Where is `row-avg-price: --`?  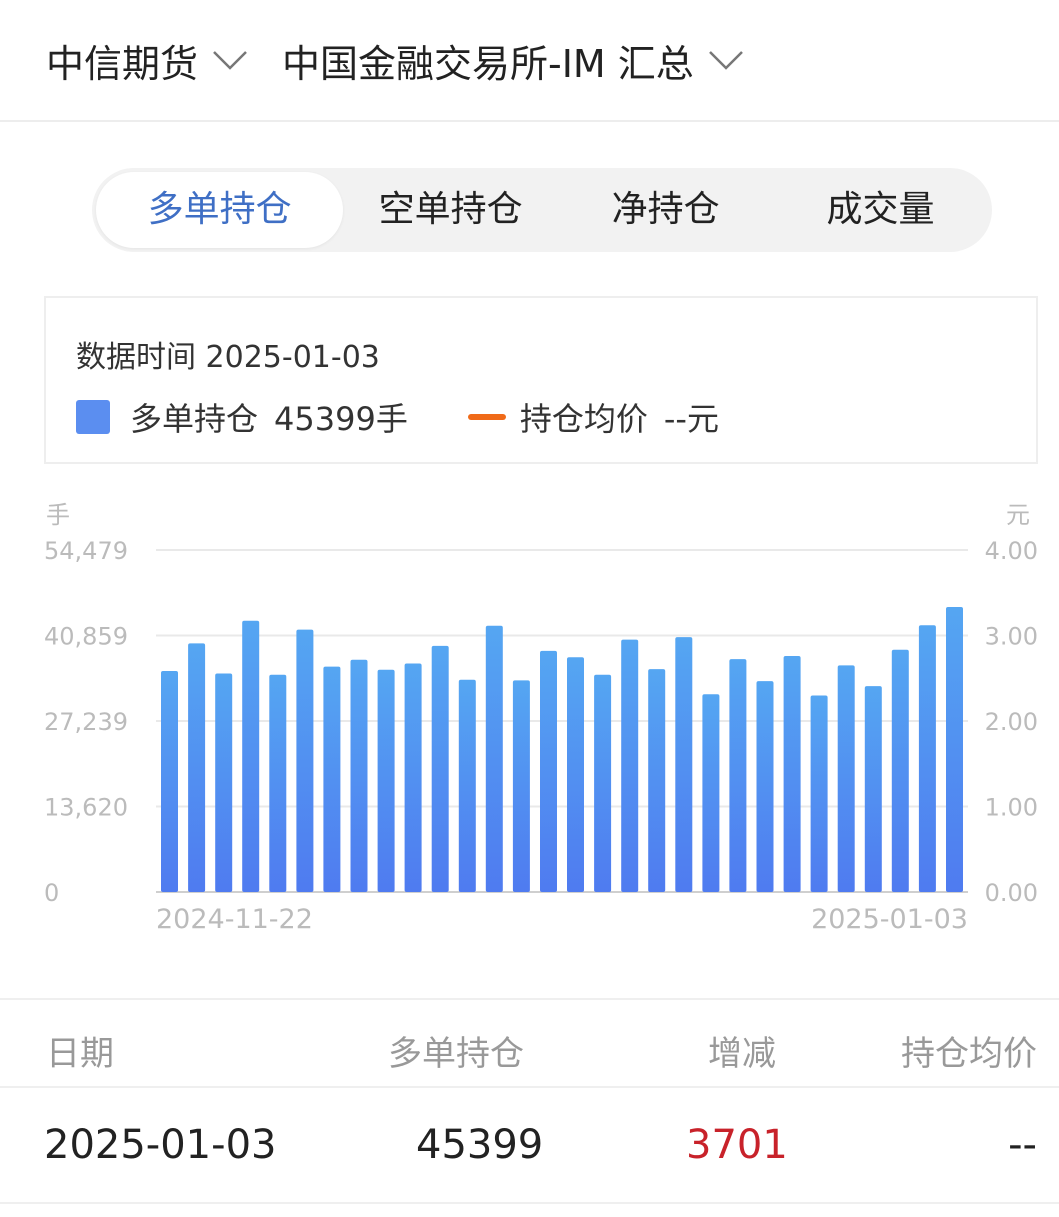 row-avg-price: -- is located at coordinates (1022, 1145).